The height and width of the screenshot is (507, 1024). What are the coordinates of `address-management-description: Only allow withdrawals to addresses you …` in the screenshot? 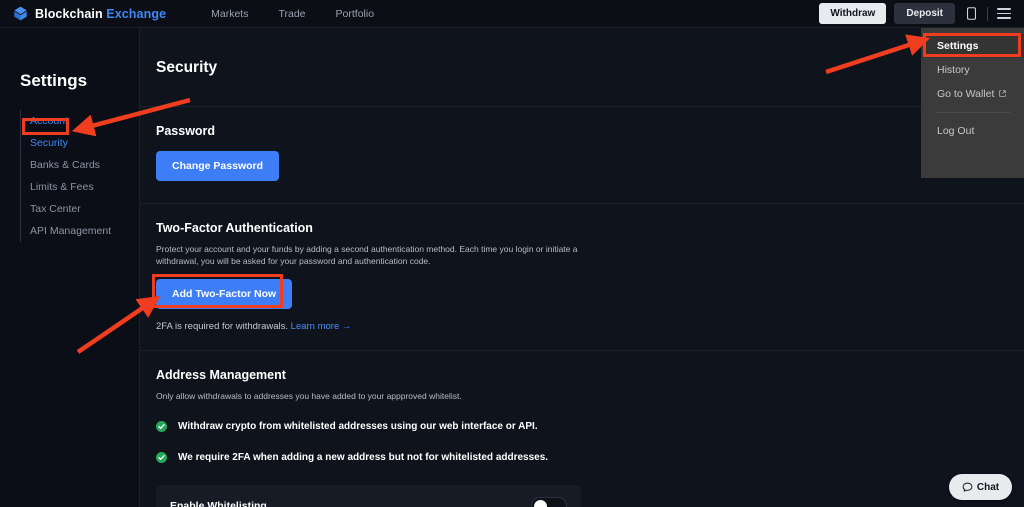 It's located at (309, 395).